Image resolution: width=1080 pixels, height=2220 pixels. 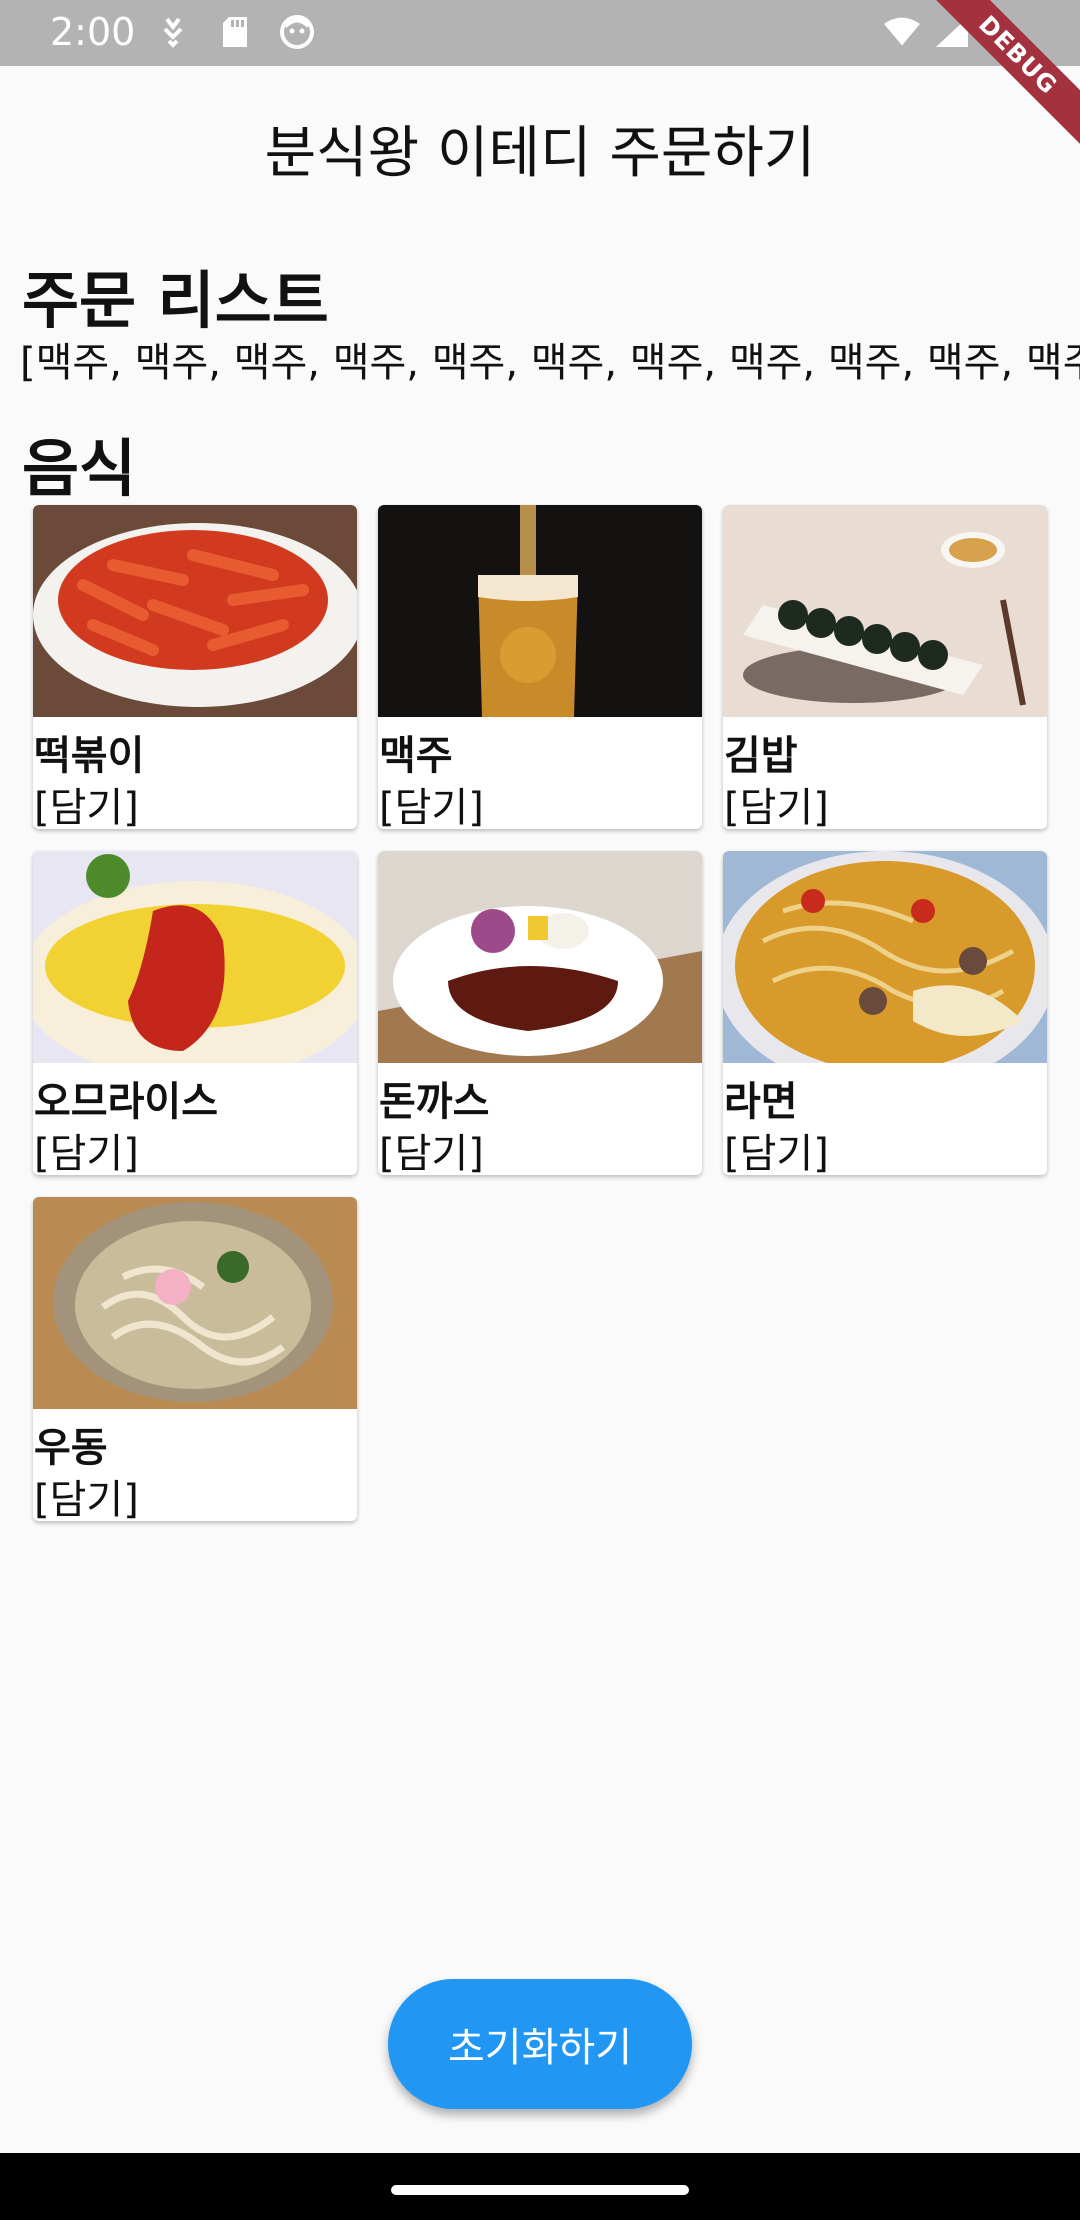 I want to click on home-handle, so click(x=540, y=2190).